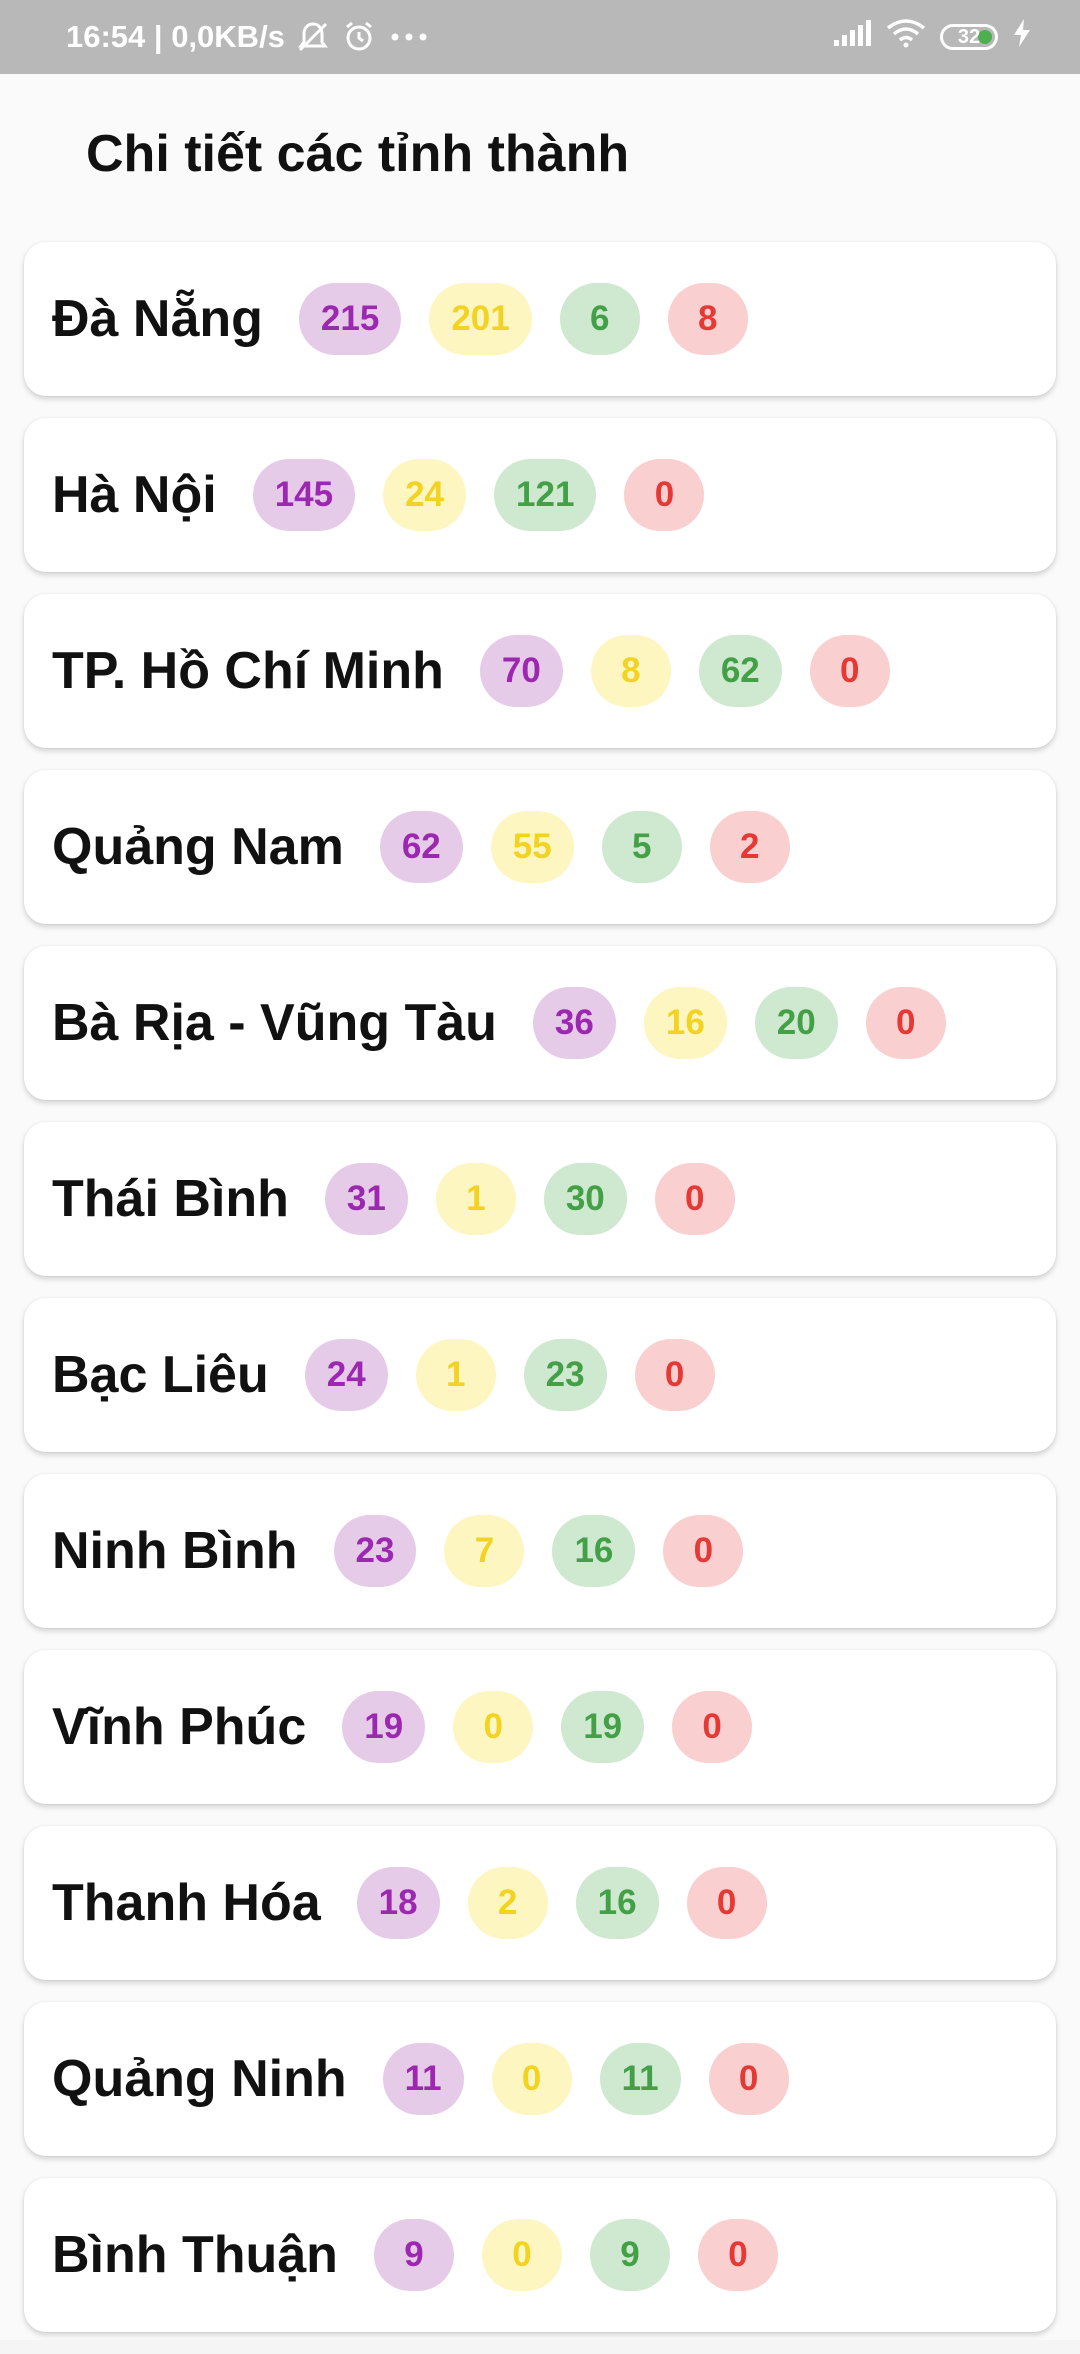 This screenshot has height=2354, width=1080. I want to click on province-name: Quảng Ninh, so click(199, 2079).